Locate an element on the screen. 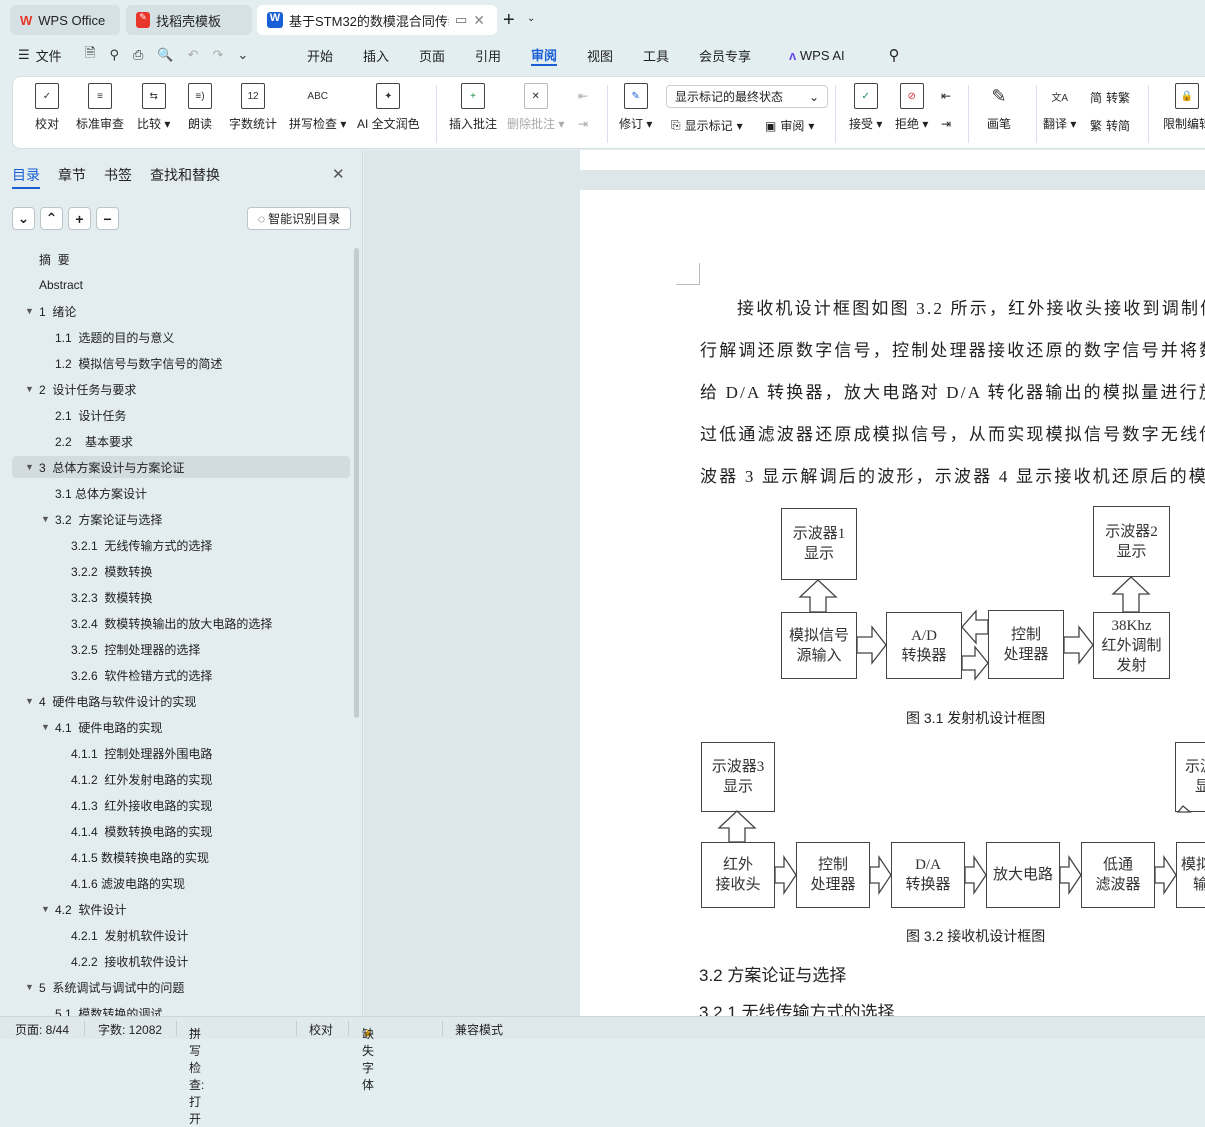 The width and height of the screenshot is (1205, 1127). subsection-heading: 3.2.1 无线传输方式的选择 is located at coordinates (797, 1009).